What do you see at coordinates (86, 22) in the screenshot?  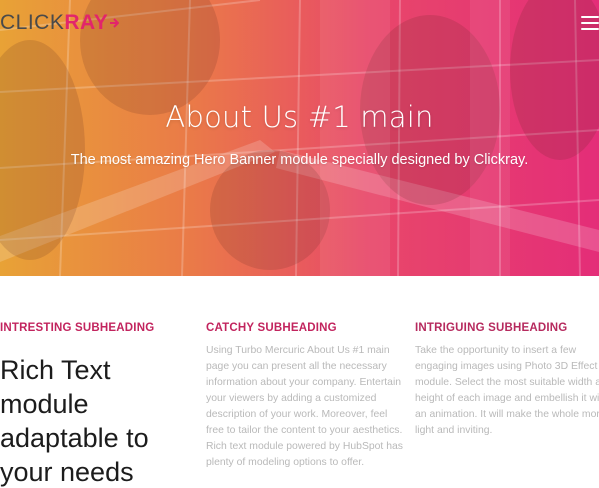 I see `logo-mark-text: RAY` at bounding box center [86, 22].